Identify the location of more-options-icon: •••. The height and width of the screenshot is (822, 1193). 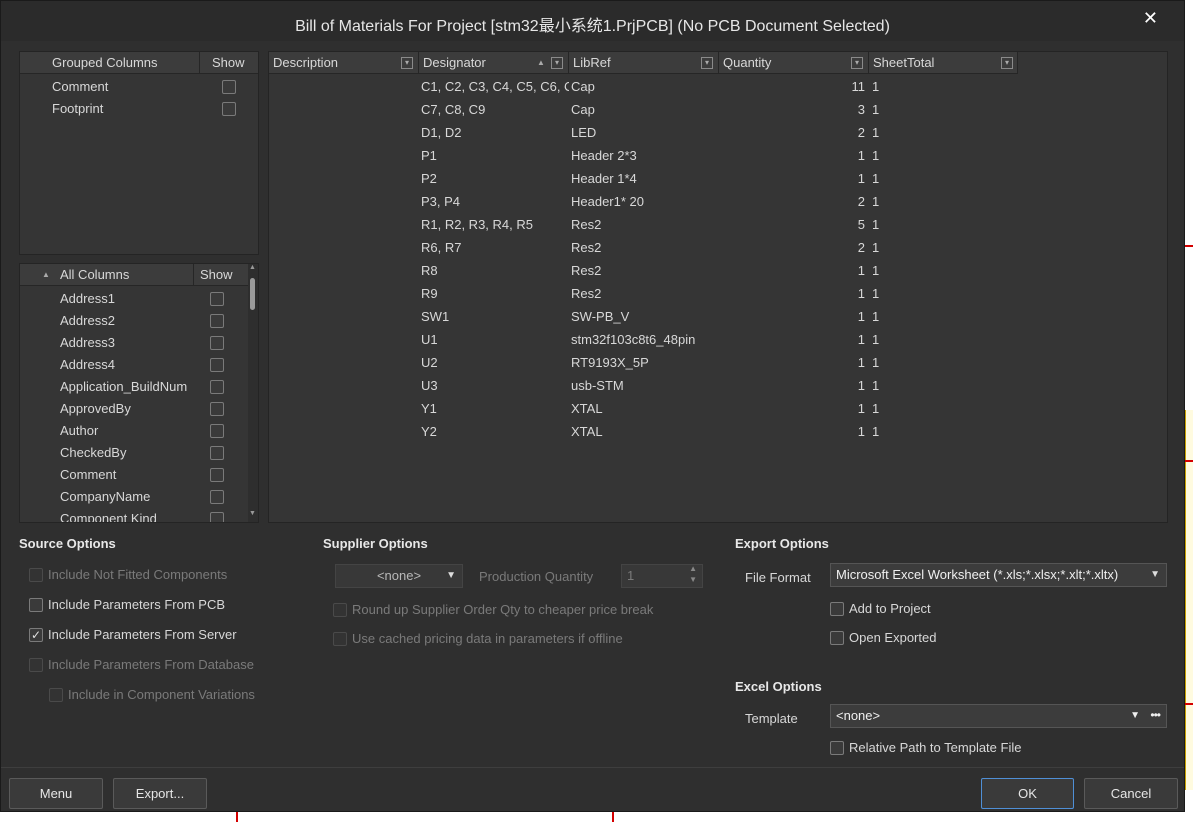
(1155, 715).